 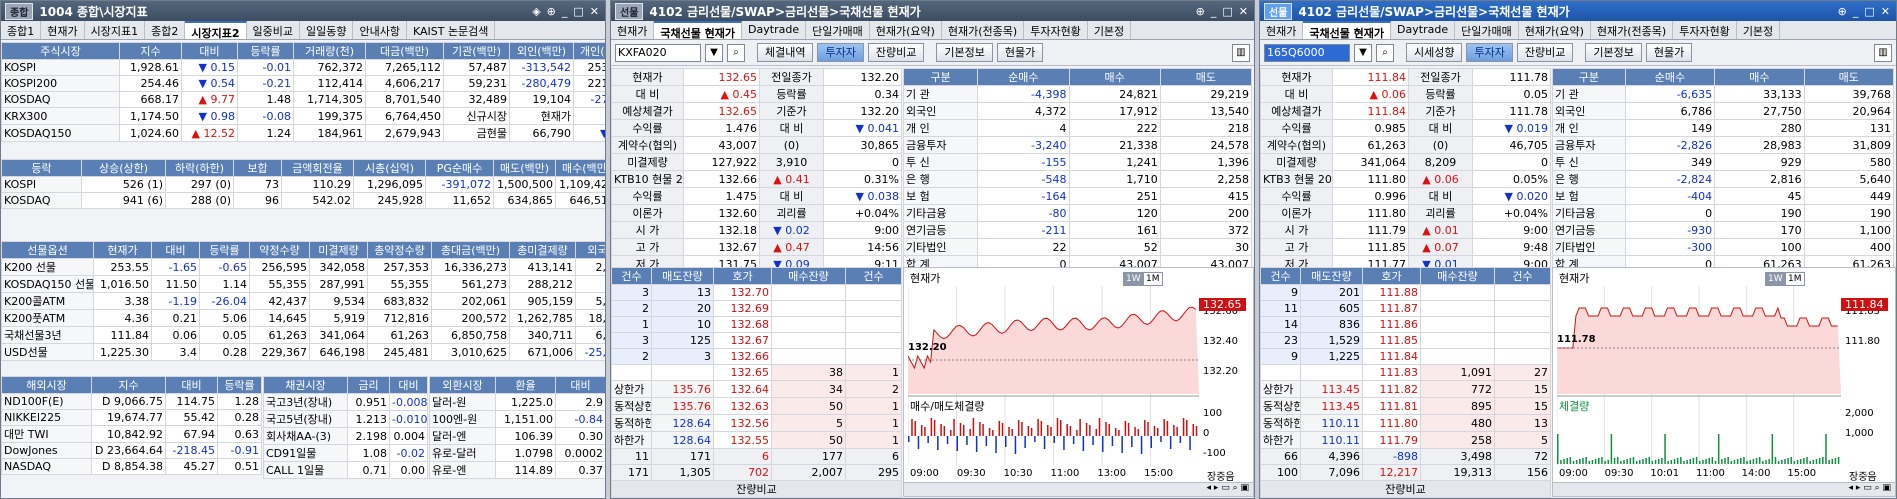 I want to click on action-button: 체결내역, so click(x=785, y=52).